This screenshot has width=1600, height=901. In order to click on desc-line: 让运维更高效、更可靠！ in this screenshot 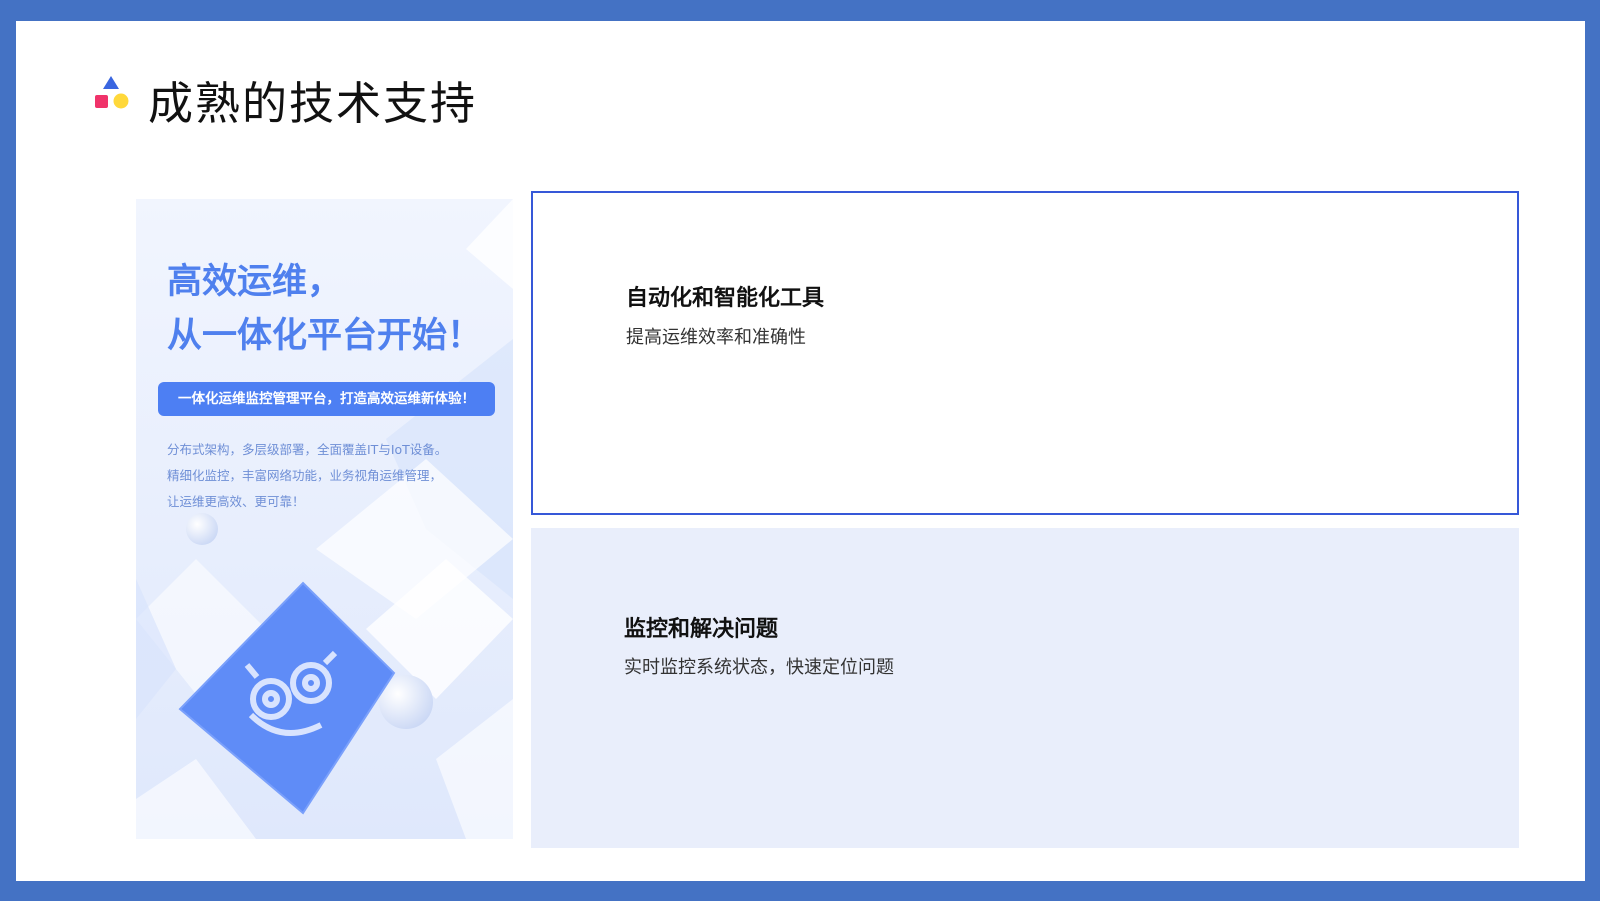, I will do `click(236, 501)`.